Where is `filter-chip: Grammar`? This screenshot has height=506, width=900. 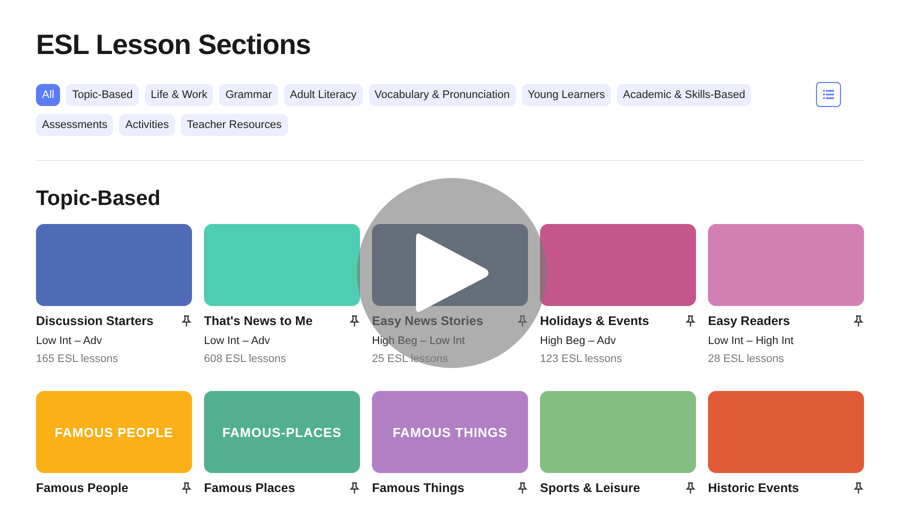
filter-chip: Grammar is located at coordinates (248, 95).